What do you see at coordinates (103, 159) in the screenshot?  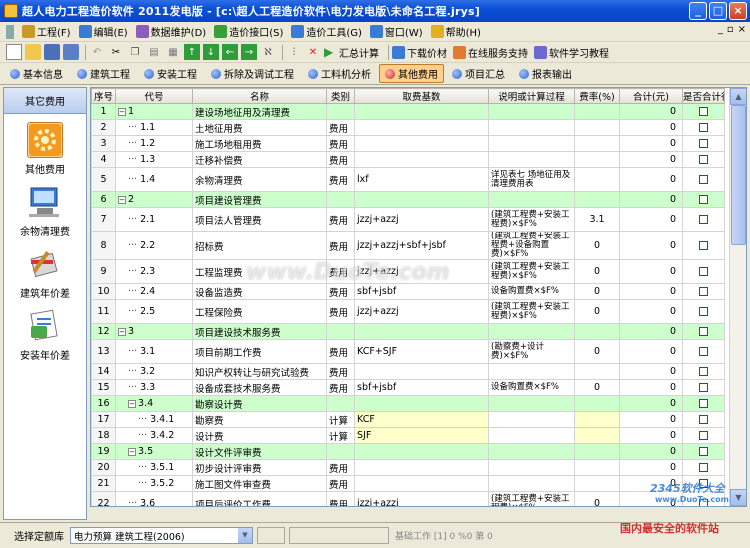 I see `row-number-cell: 4` at bounding box center [103, 159].